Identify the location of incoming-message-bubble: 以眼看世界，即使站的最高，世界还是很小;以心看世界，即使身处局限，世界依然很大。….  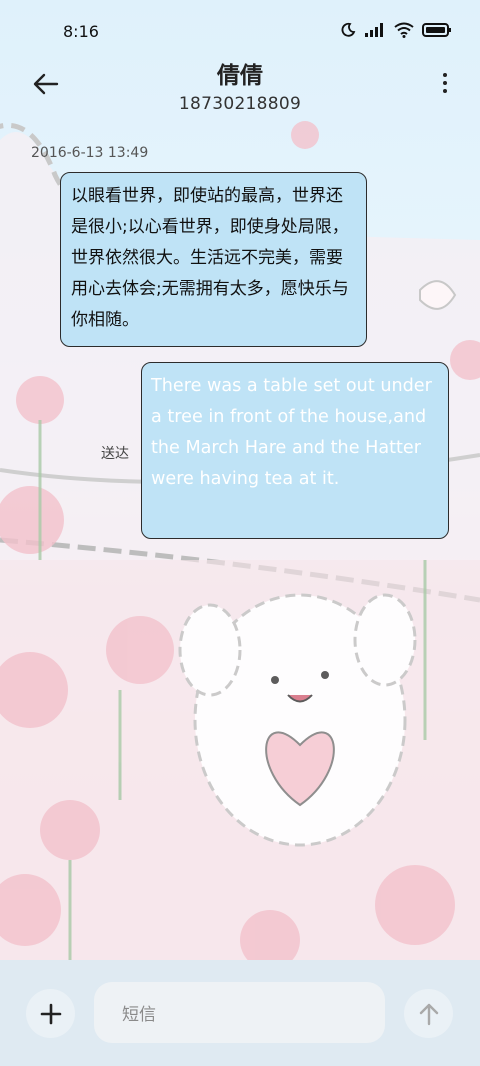
(213, 259).